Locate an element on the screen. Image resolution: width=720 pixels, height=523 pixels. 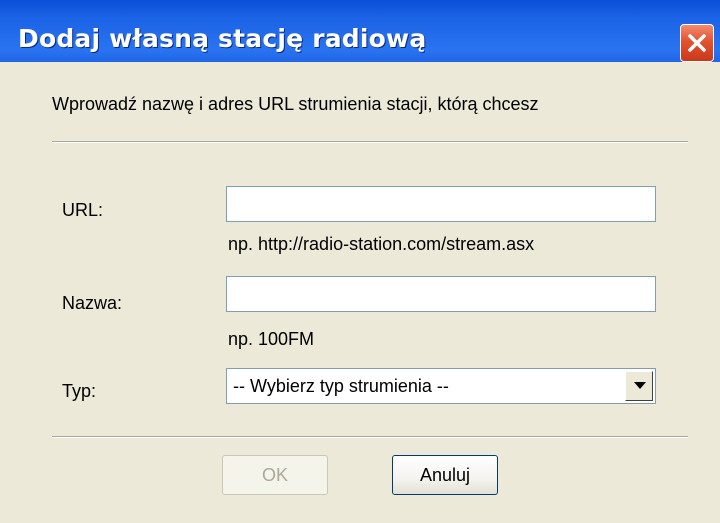
chevron-down-icon is located at coordinates (640, 385).